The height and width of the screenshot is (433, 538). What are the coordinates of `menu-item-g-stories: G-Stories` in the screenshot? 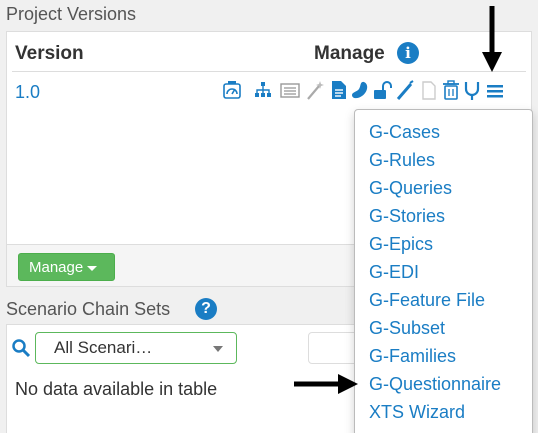 It's located at (407, 216).